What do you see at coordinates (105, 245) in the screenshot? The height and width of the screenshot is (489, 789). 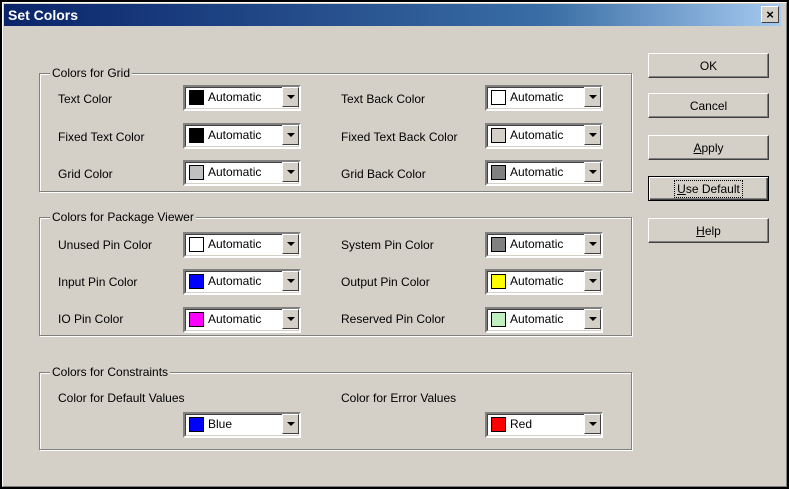 I see `label-unused-pin-color: Unused Pin Color` at bounding box center [105, 245].